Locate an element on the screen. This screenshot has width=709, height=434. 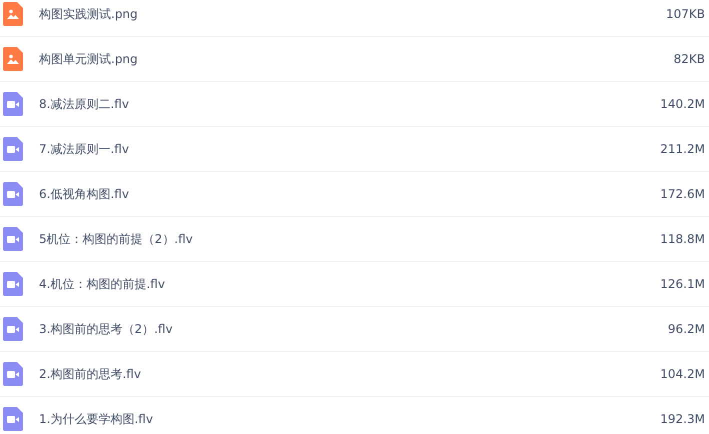
file-size: 211.2M is located at coordinates (682, 149).